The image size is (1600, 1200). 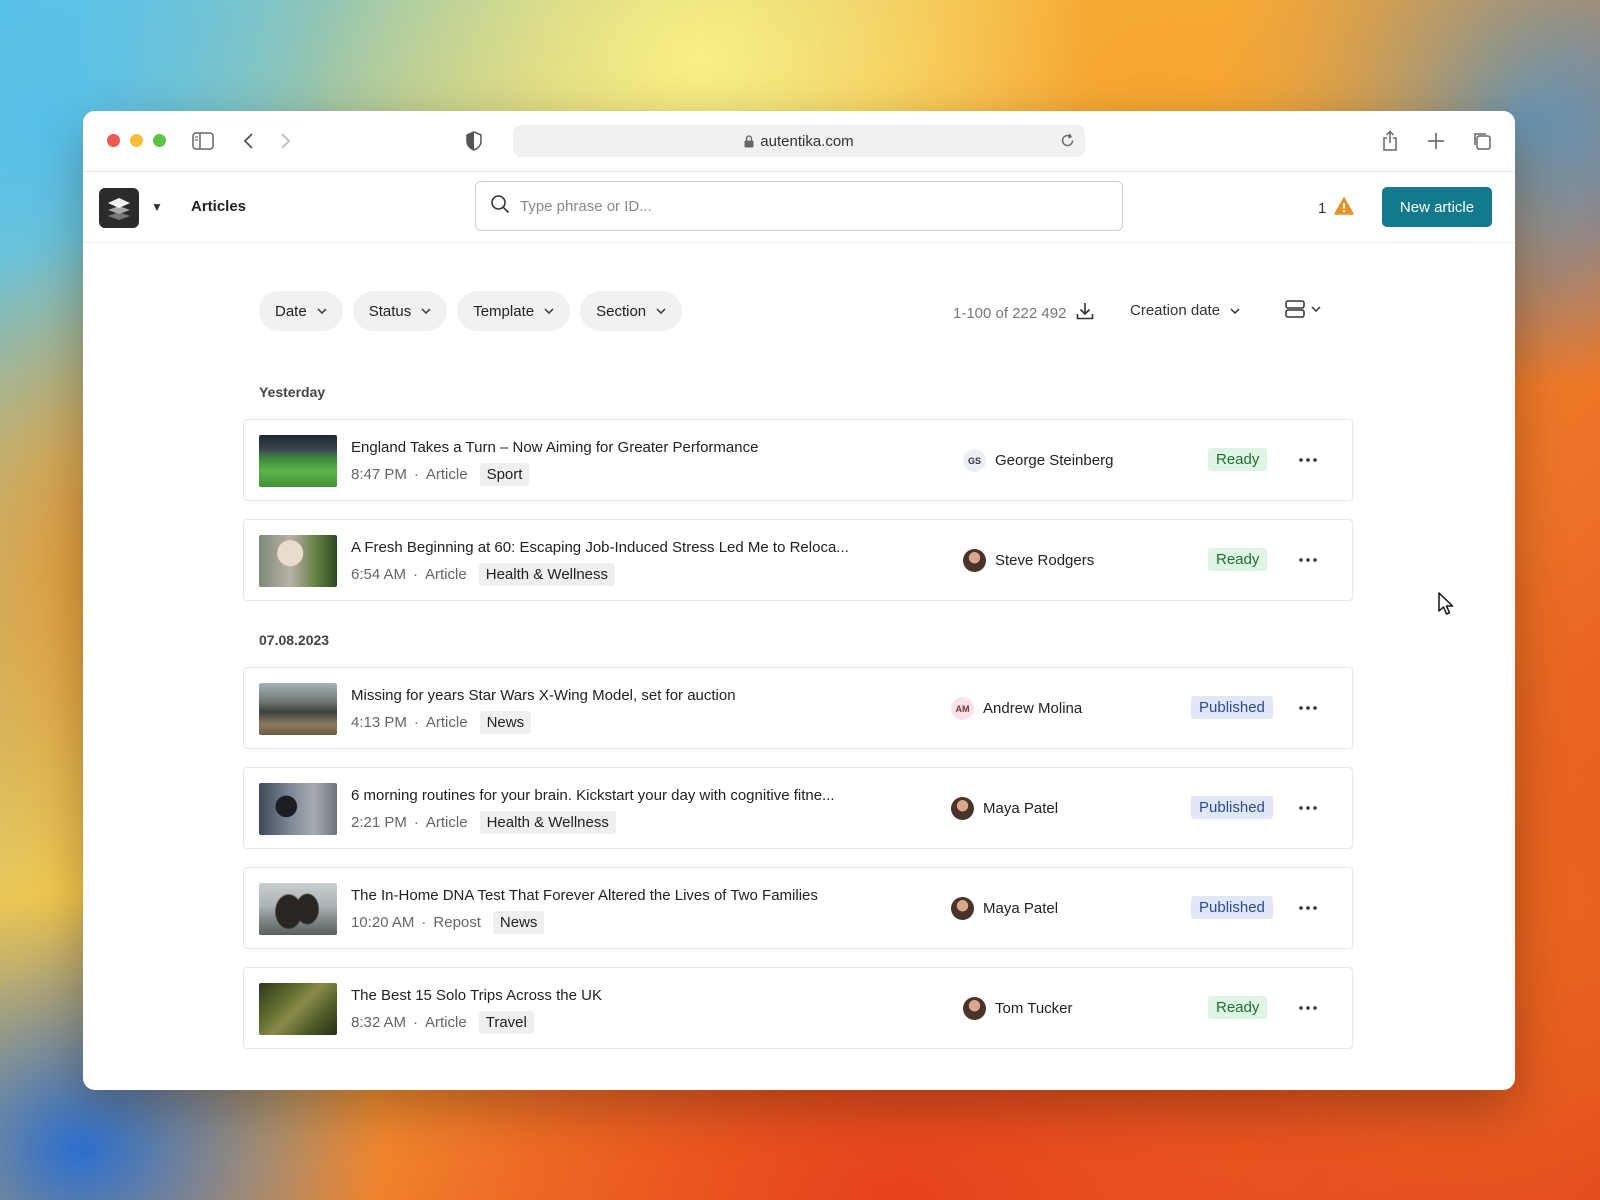 I want to click on status-badge: Ready, so click(x=1238, y=1007).